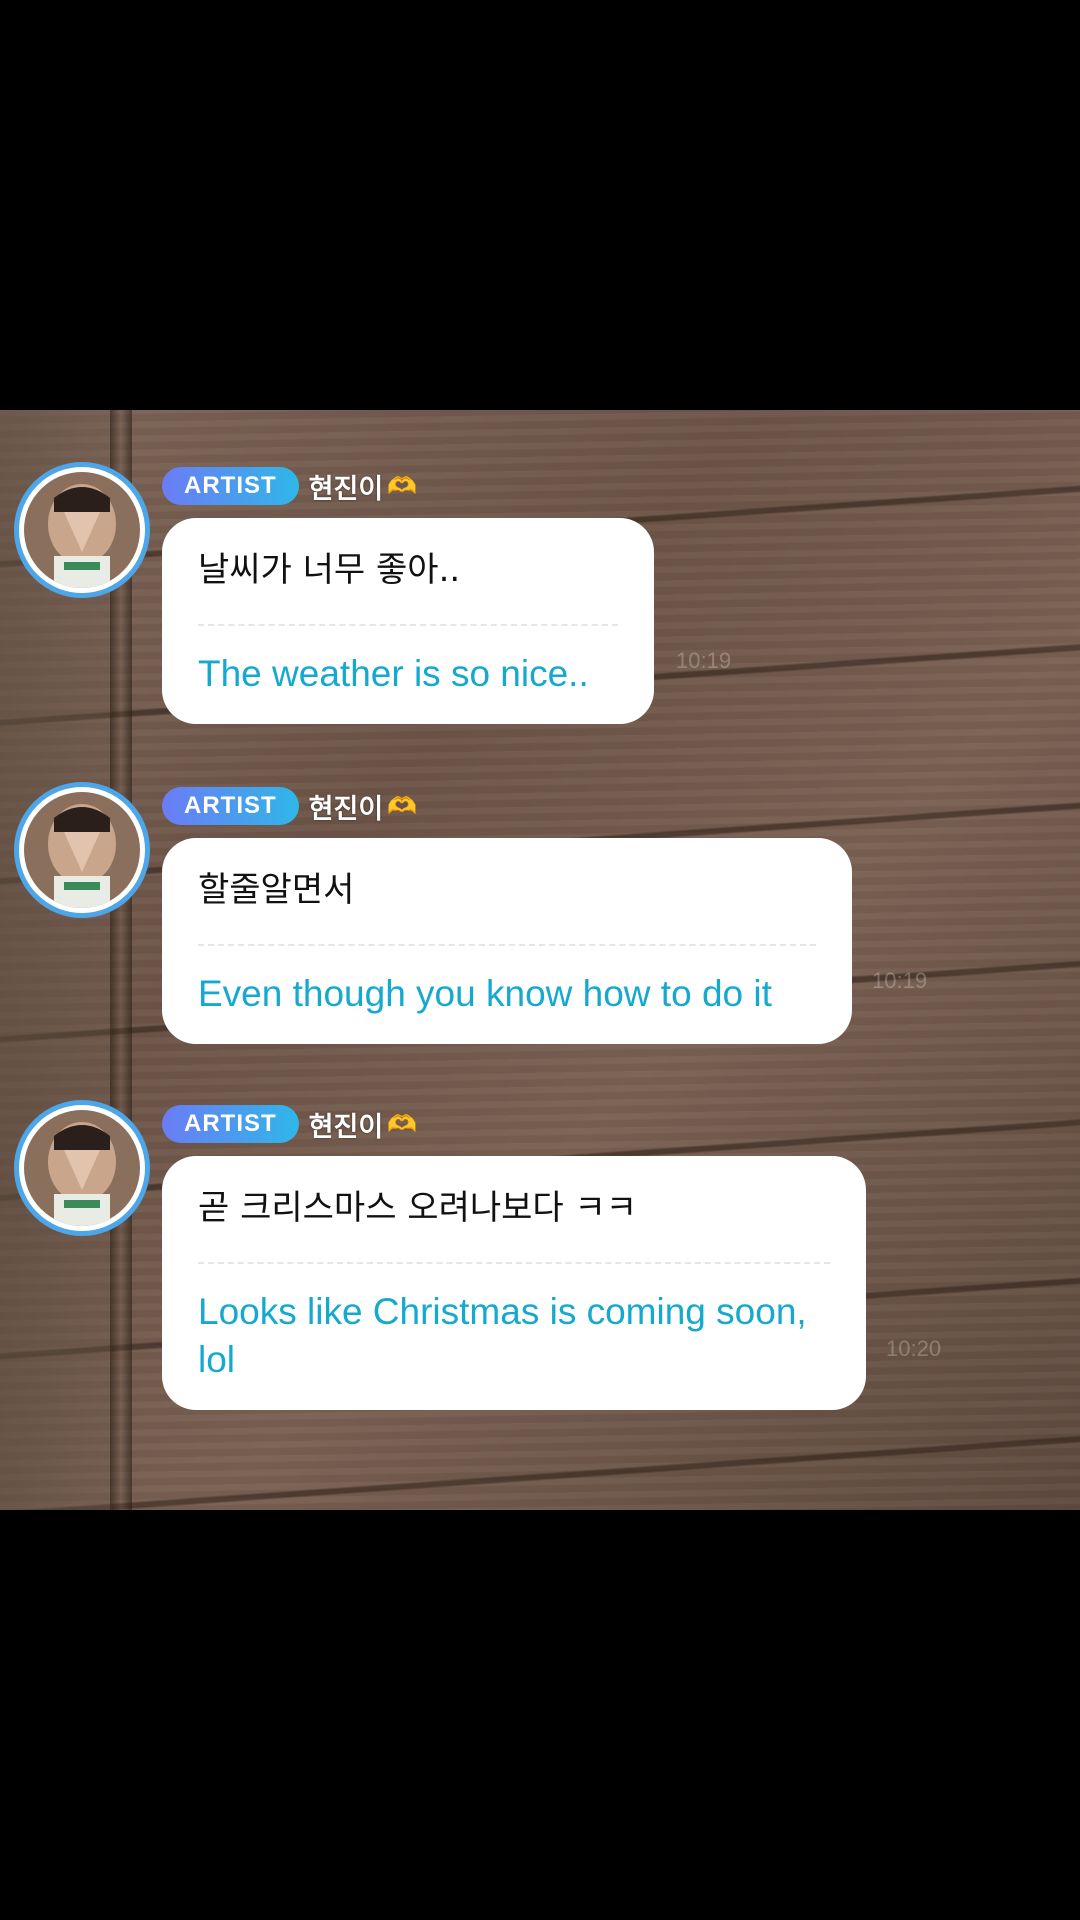 The image size is (1080, 1920). What do you see at coordinates (408, 572) in the screenshot?
I see `original-text: 날씨가 너무 좋아..` at bounding box center [408, 572].